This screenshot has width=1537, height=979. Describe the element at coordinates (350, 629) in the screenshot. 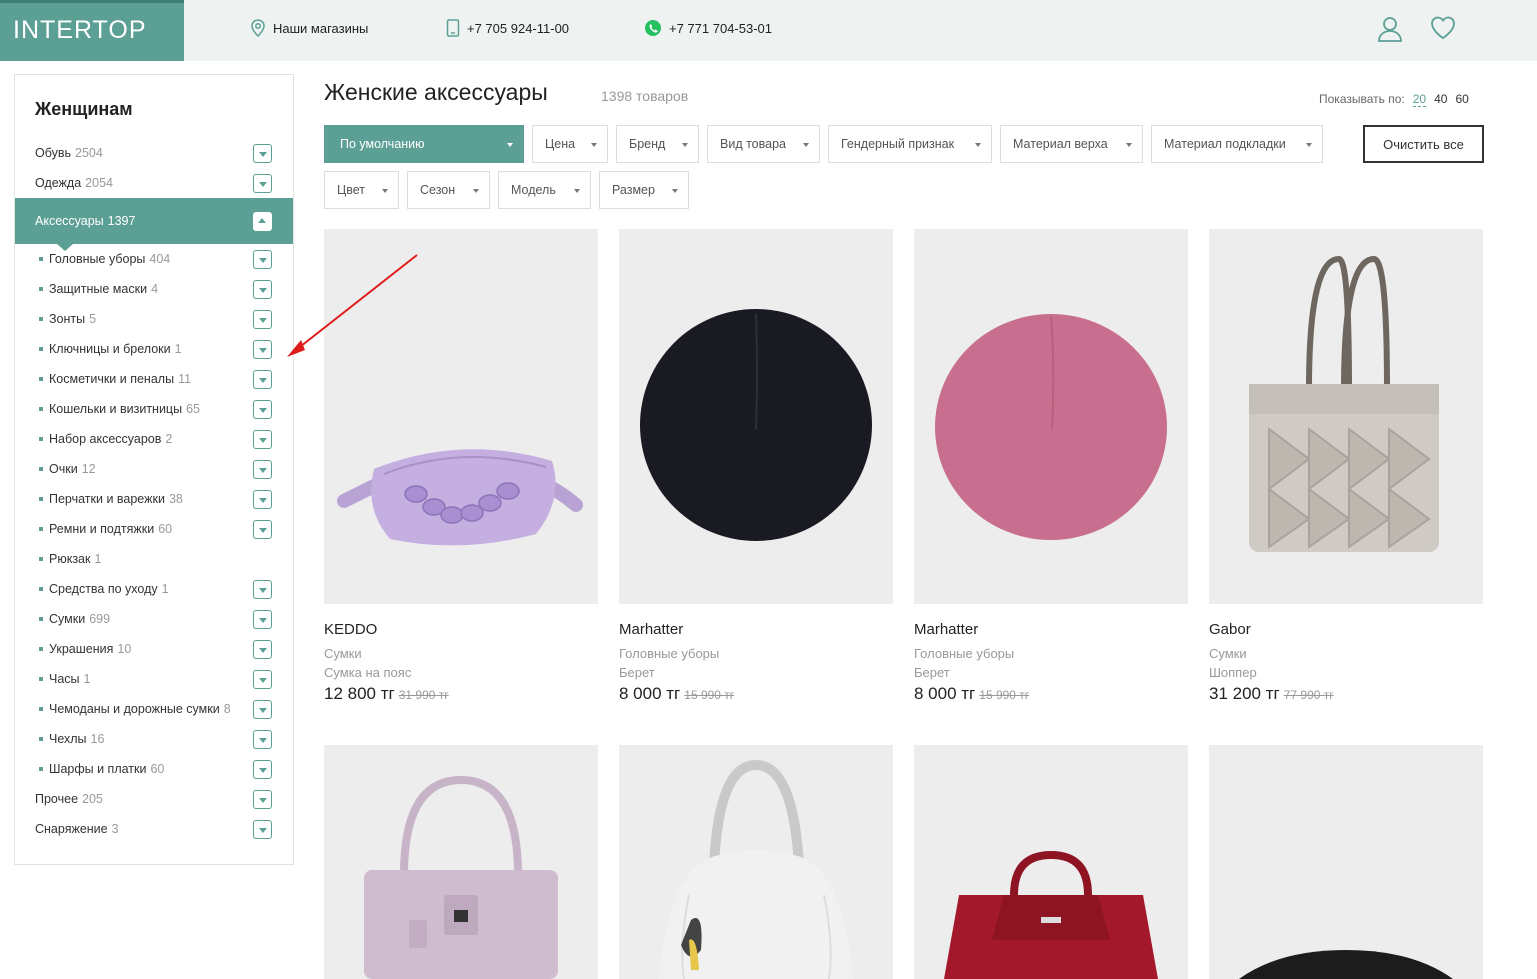

I see `product-brand: KEDDO` at that location.